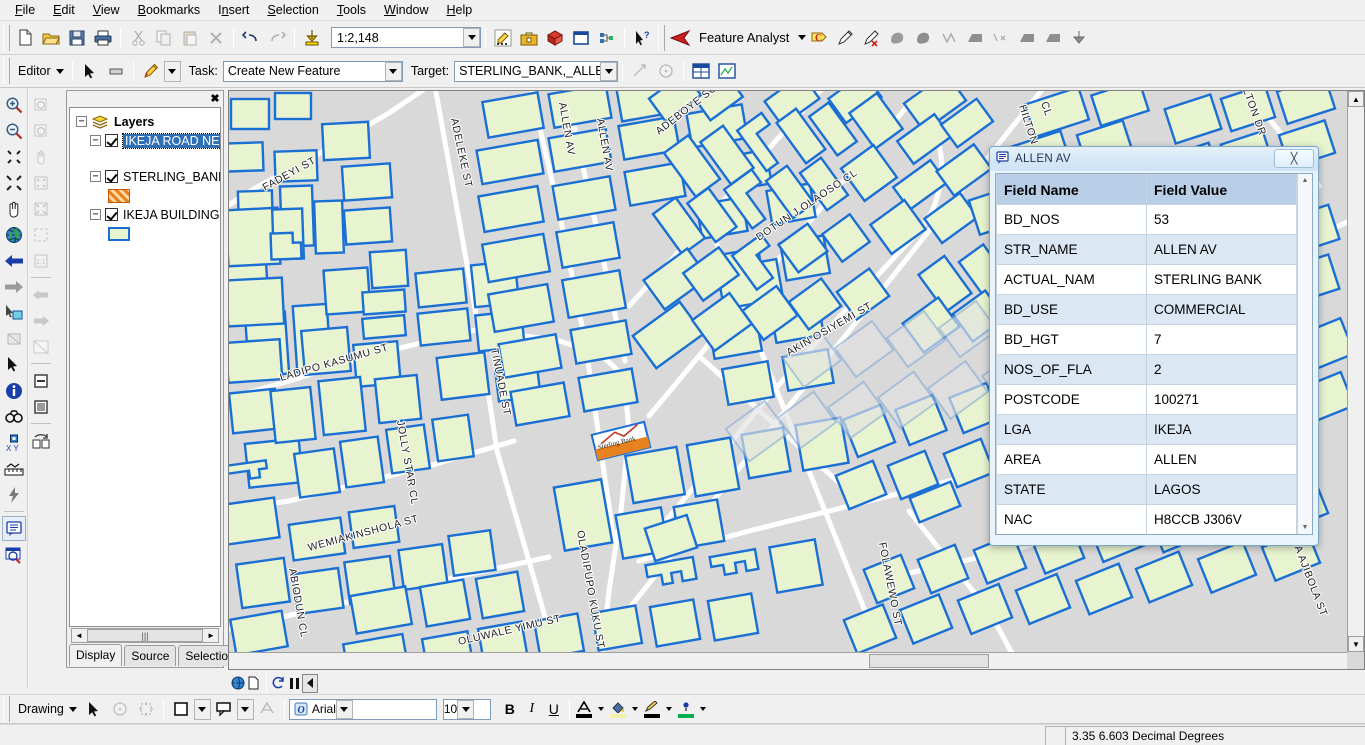  What do you see at coordinates (41, 380) in the screenshot?
I see `focus-data-frame-icon` at bounding box center [41, 380].